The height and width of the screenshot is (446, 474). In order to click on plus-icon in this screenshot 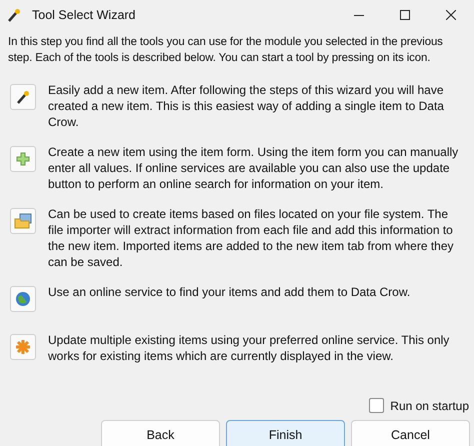, I will do `click(23, 159)`.